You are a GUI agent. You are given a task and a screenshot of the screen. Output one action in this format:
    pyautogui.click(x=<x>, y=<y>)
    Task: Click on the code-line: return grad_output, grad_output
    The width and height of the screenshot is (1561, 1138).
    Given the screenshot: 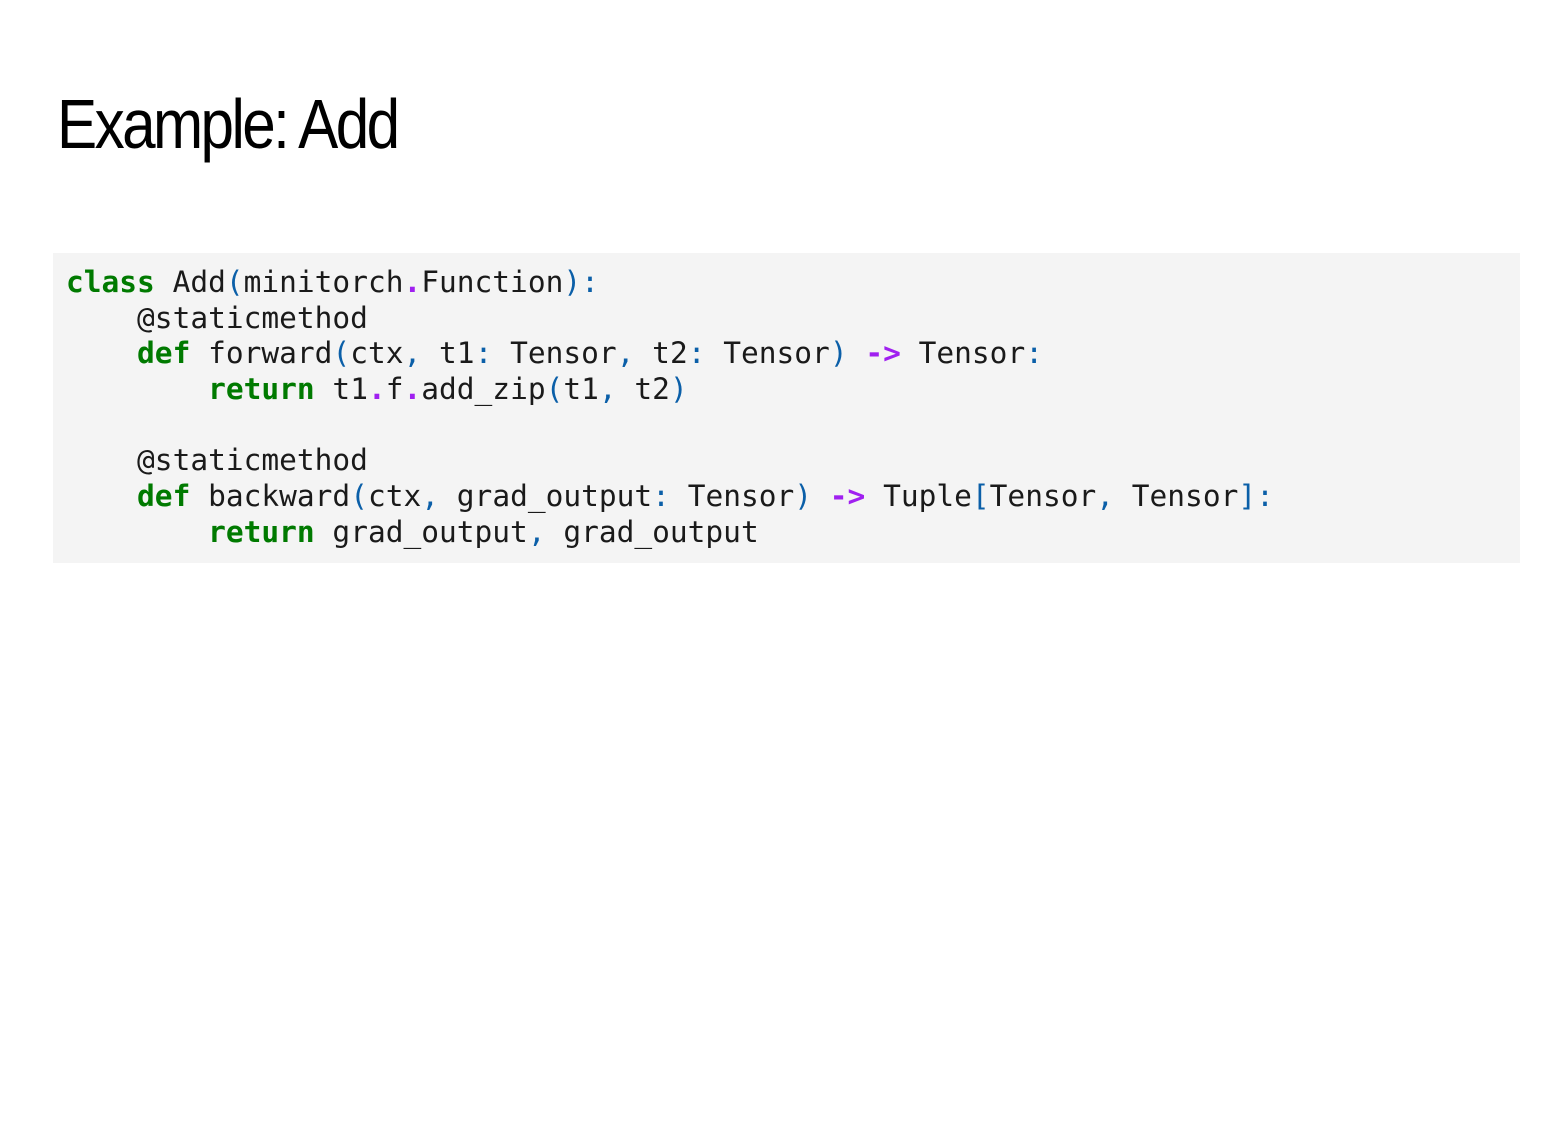 What is the action you would take?
    pyautogui.click(x=793, y=533)
    